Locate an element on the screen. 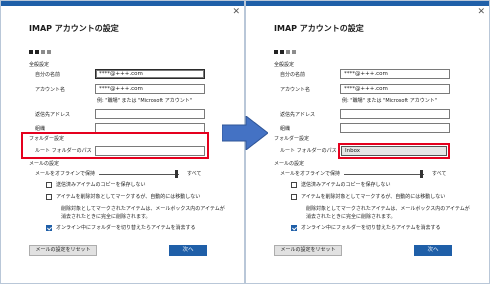  root-folder-input: Inbox is located at coordinates (394, 151).